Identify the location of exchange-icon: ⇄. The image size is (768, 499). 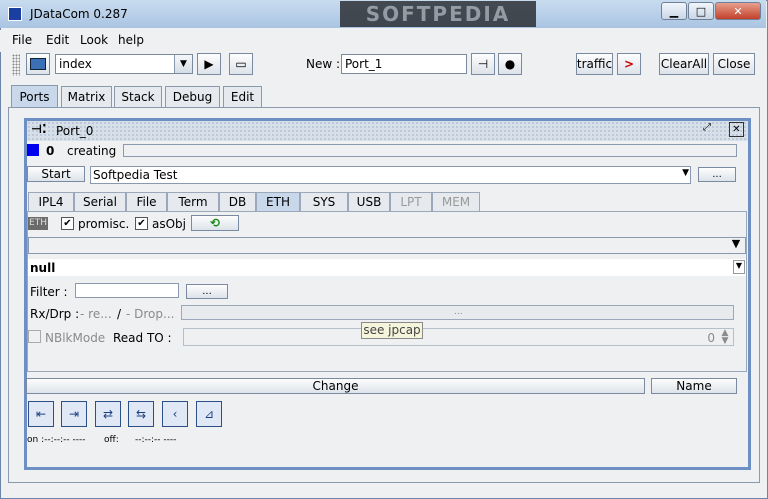
(108, 414).